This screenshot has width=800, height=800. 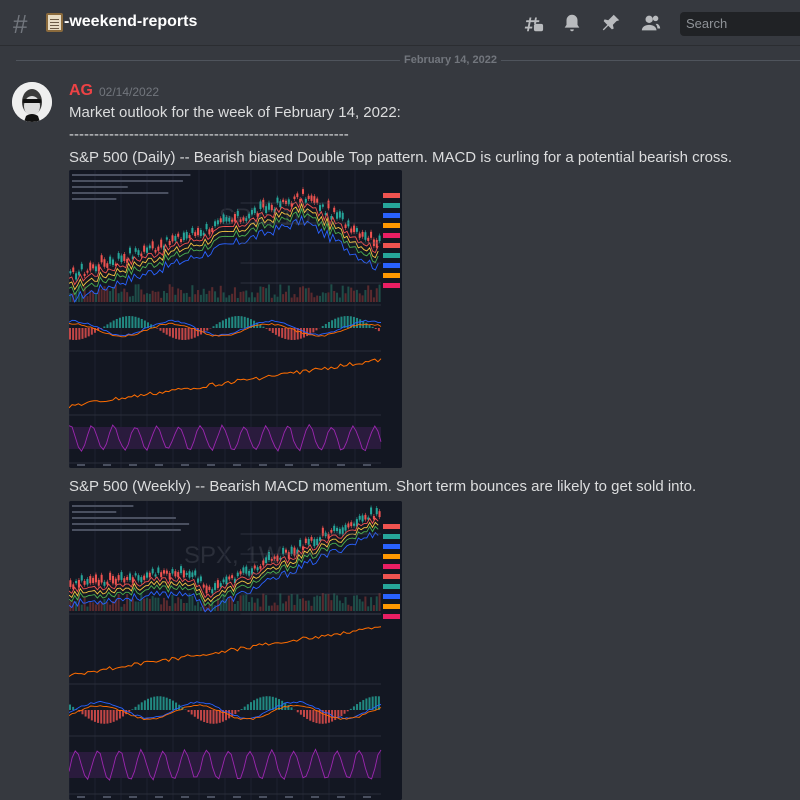 I want to click on message-author: AG, so click(x=81, y=91).